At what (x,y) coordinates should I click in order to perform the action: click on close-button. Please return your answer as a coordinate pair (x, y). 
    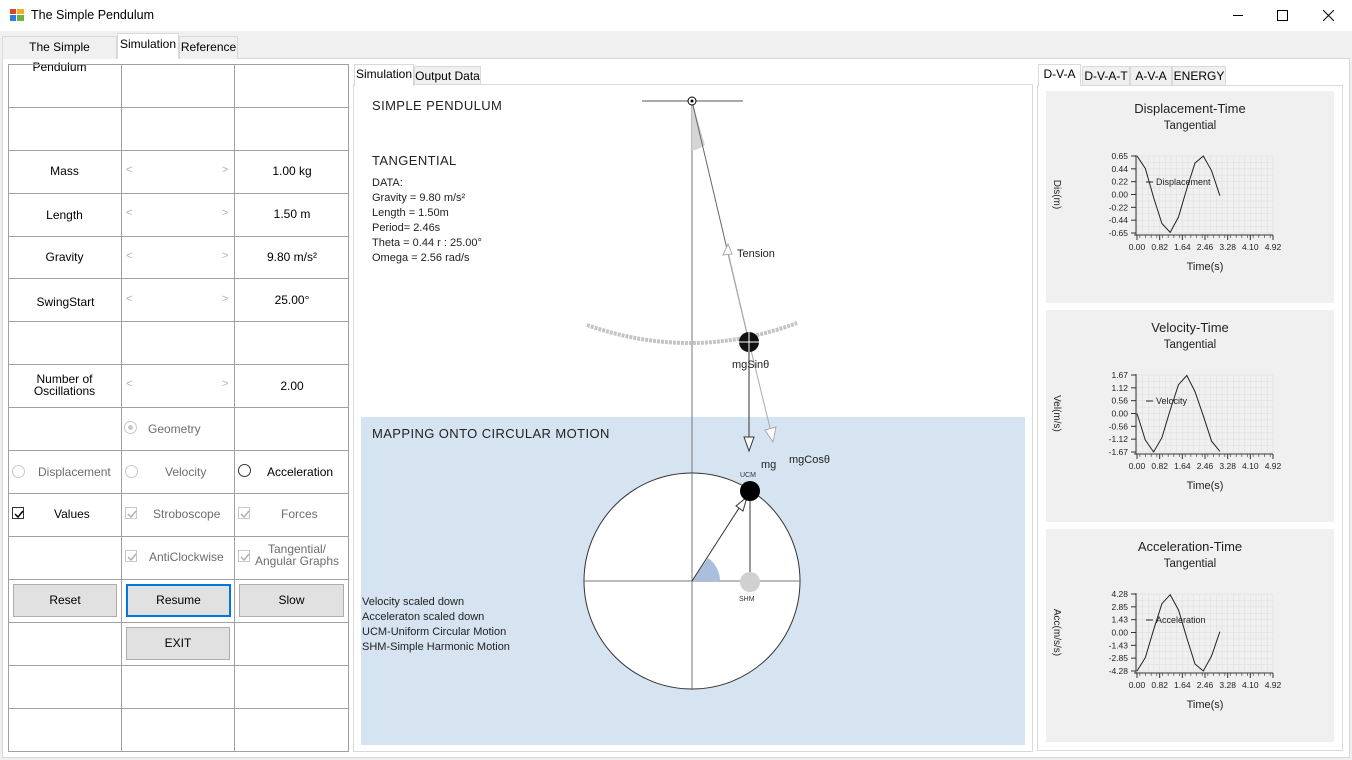
    Looking at the image, I should click on (1328, 15).